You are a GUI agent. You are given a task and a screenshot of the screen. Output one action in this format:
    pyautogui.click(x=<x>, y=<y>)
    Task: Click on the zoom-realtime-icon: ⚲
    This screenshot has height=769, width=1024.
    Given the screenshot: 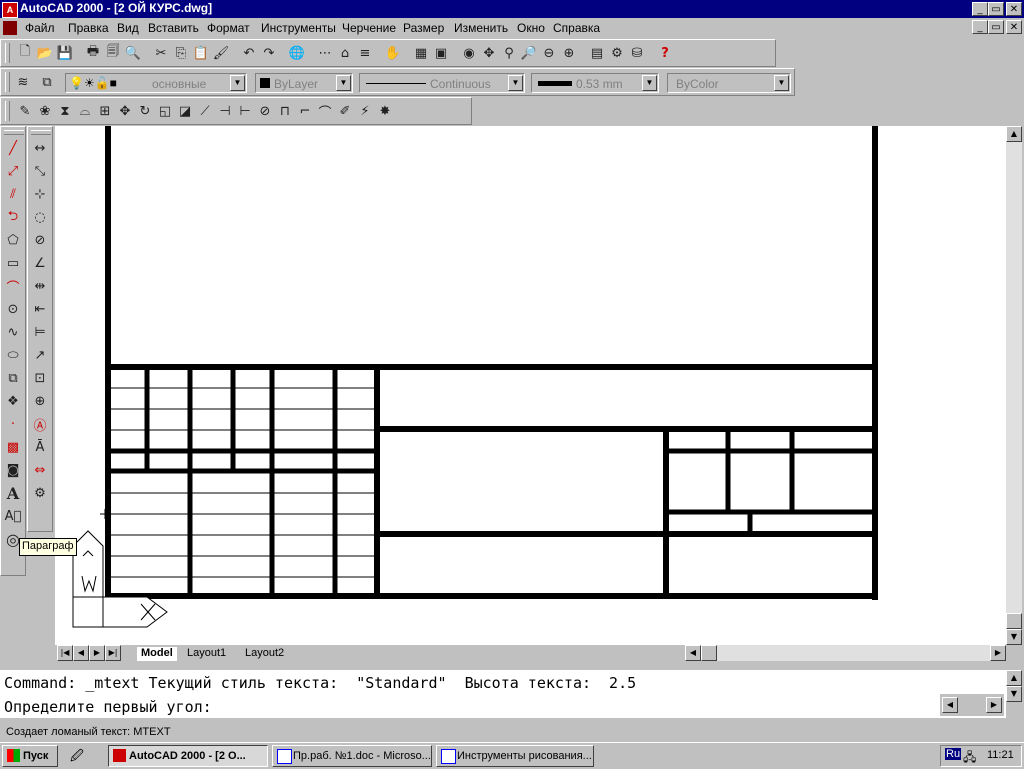 What is the action you would take?
    pyautogui.click(x=509, y=53)
    